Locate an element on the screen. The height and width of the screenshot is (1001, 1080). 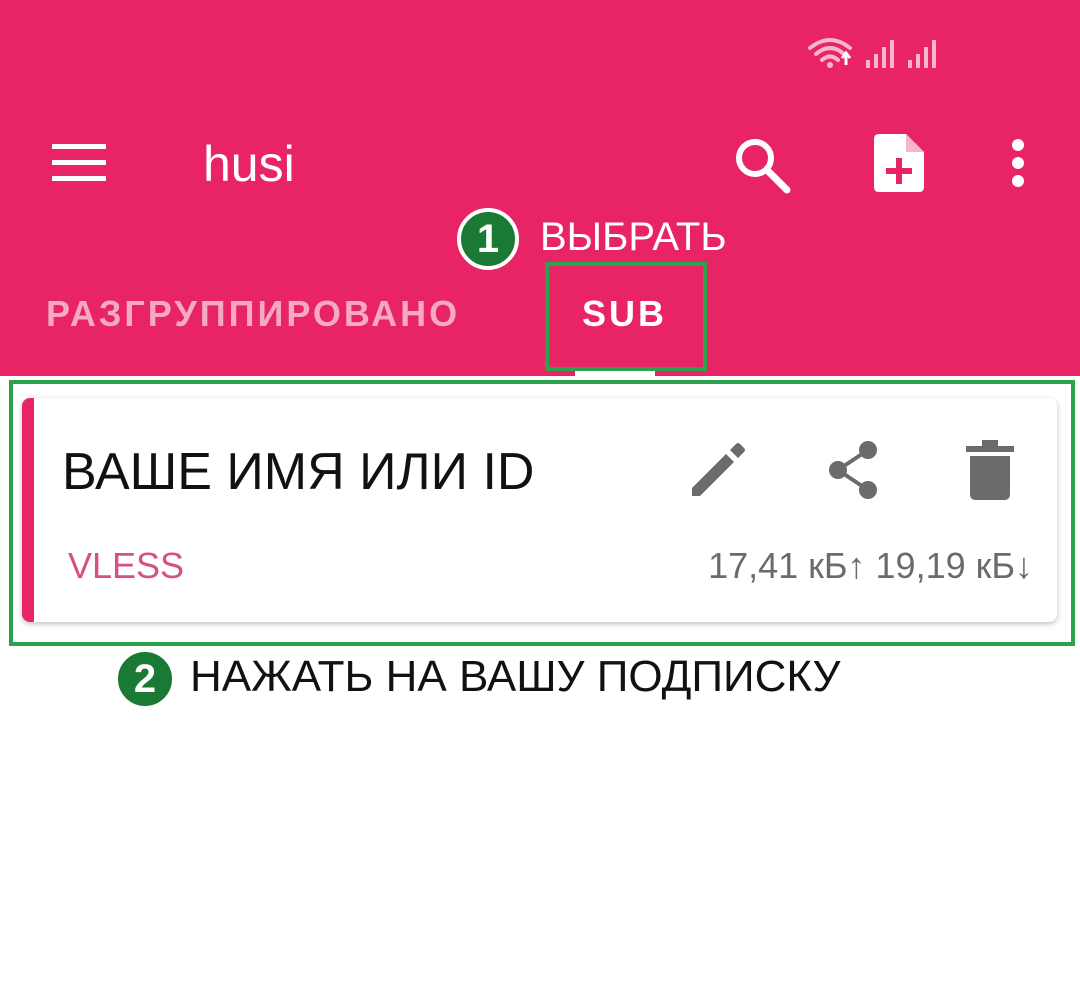
search-button is located at coordinates (762, 165).